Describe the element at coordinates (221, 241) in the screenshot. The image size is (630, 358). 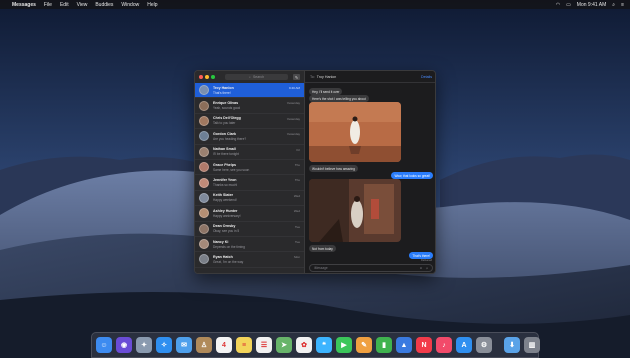
I see `contact-name: Nancy Ki` at that location.